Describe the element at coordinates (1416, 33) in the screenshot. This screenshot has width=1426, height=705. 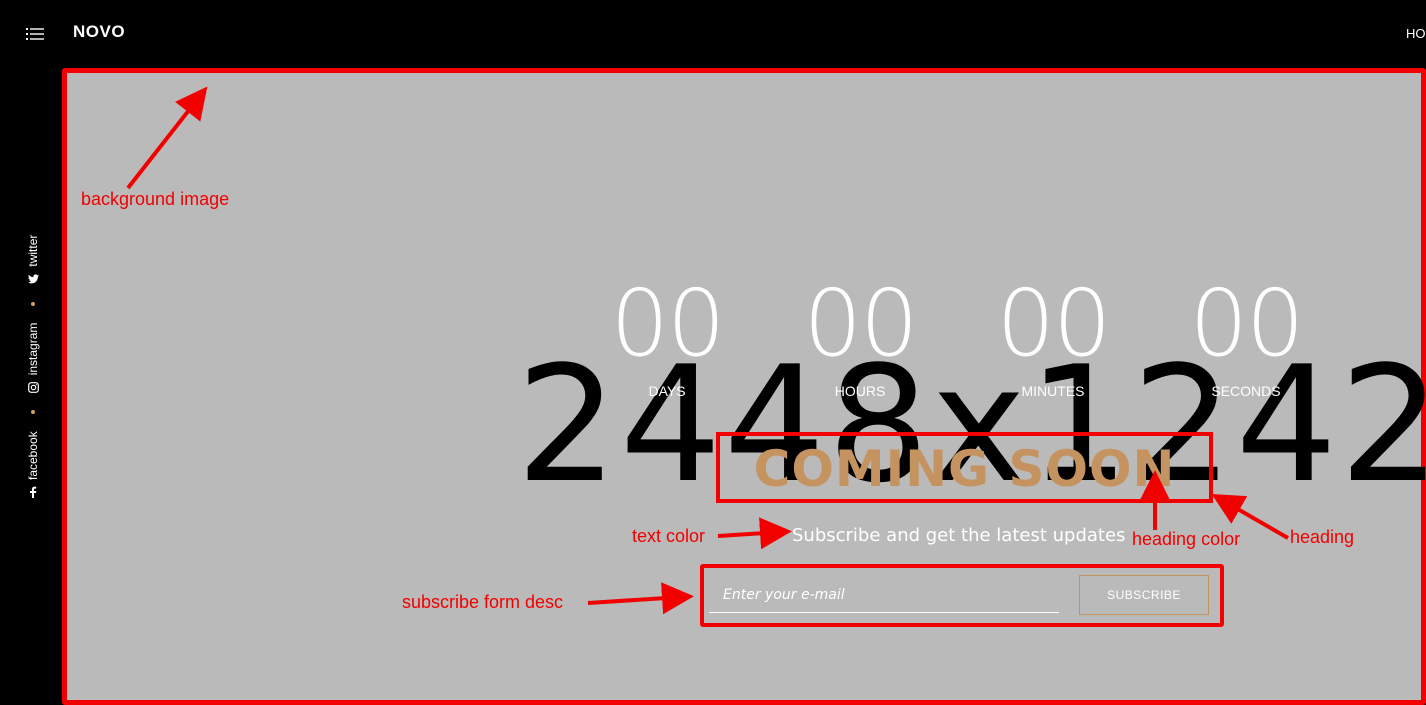
I see `nav-item-home: HO` at that location.